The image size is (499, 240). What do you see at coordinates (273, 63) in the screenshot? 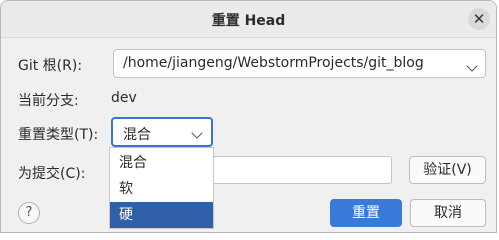
I see `git-root-value: /home/jiangeng/WebstormProjects/git_blog` at bounding box center [273, 63].